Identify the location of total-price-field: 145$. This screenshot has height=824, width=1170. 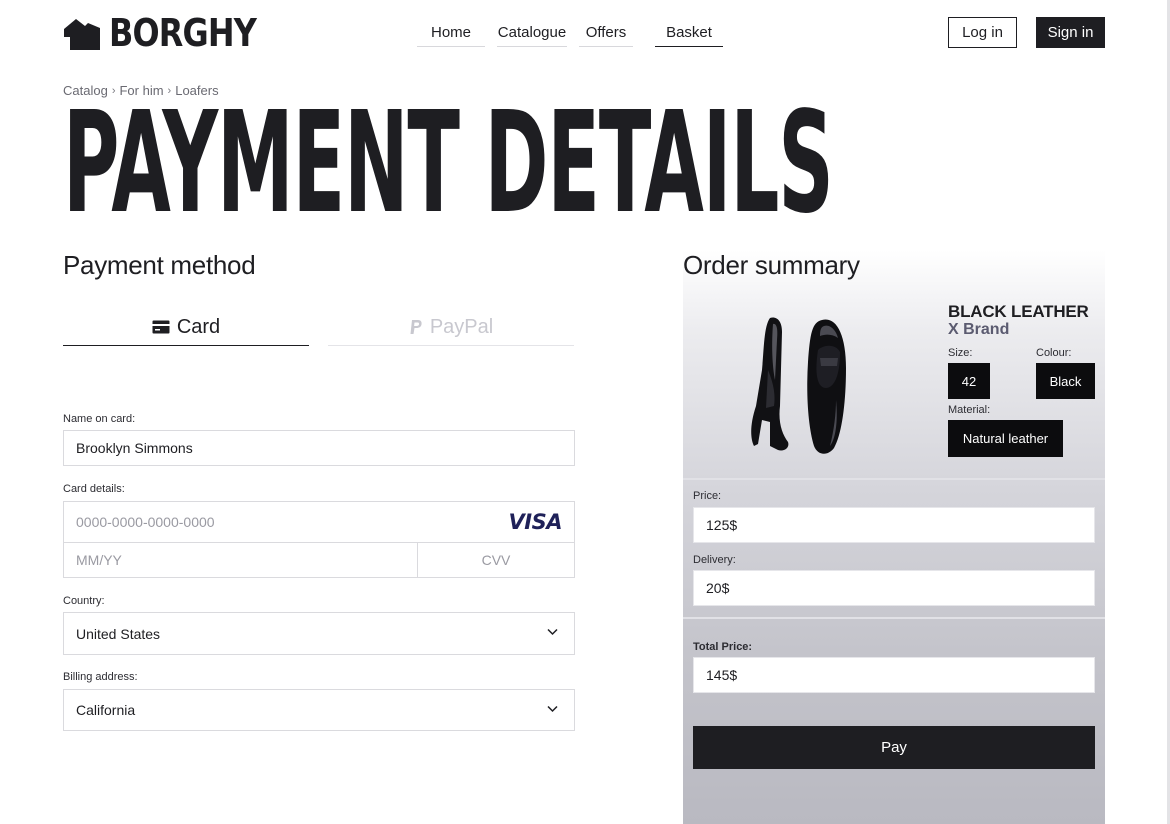
(894, 675).